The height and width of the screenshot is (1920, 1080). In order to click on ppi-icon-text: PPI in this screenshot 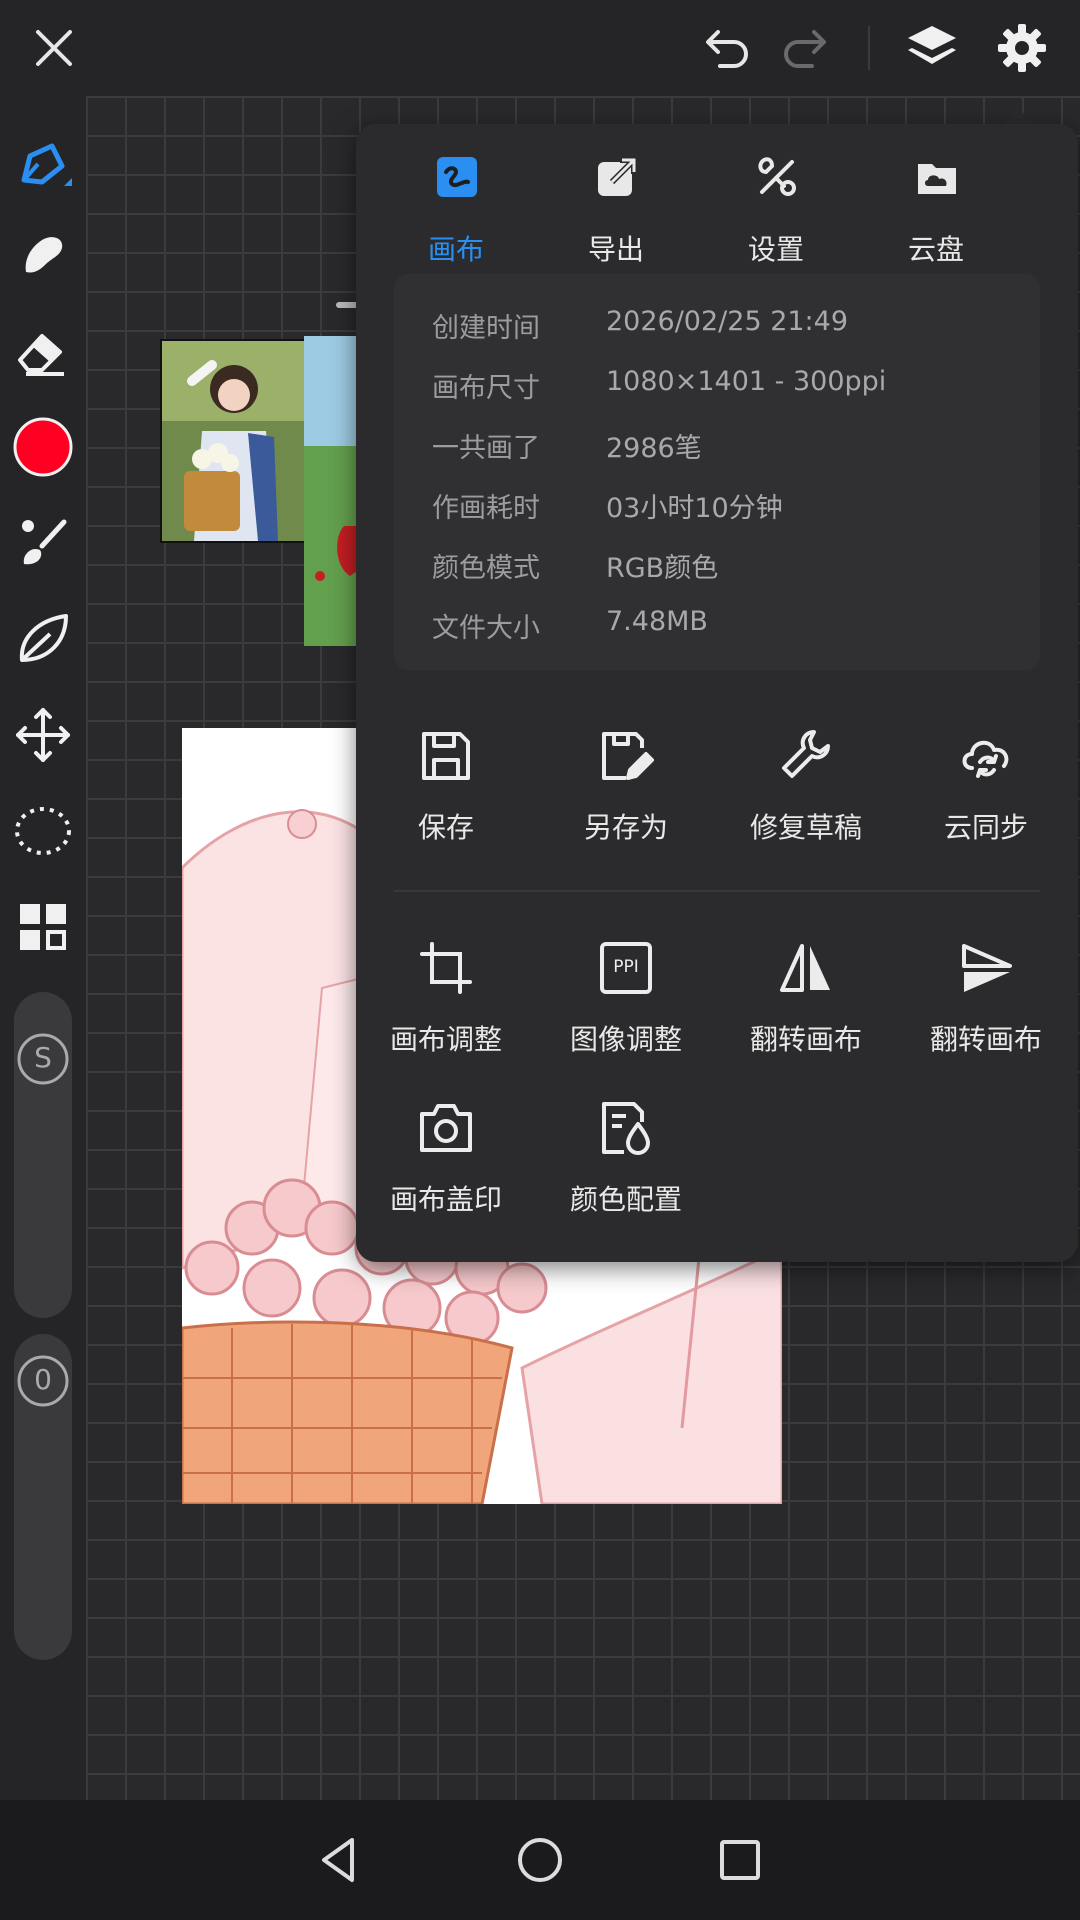, I will do `click(626, 967)`.